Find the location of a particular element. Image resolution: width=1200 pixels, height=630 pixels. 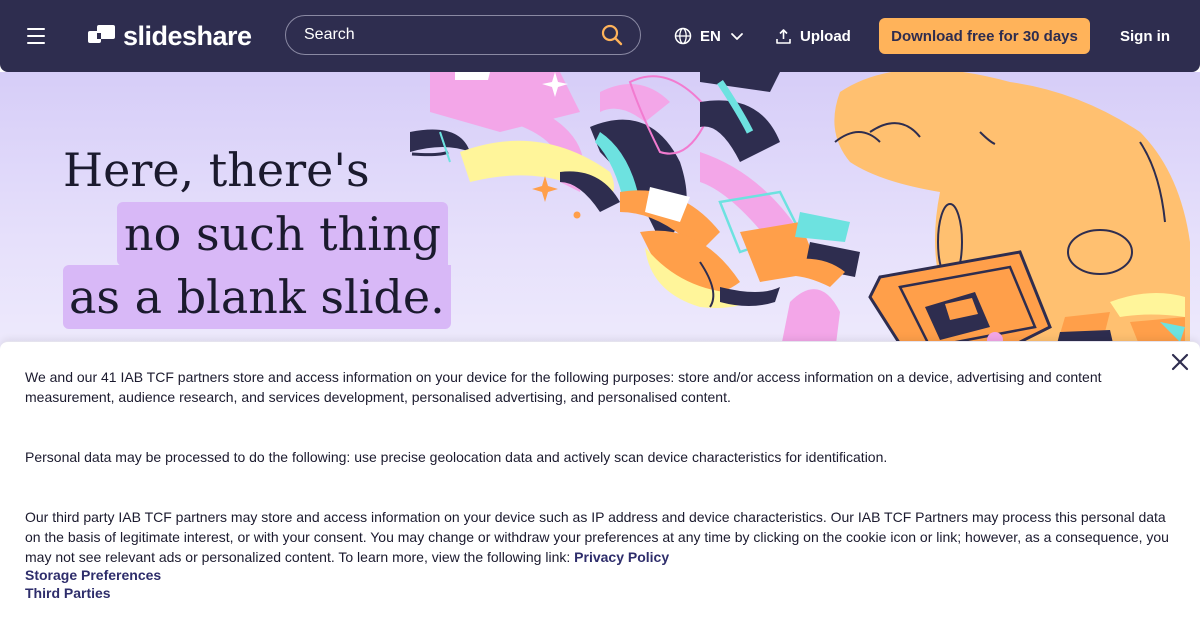

third-parties-row: Third Parties is located at coordinates (68, 593).